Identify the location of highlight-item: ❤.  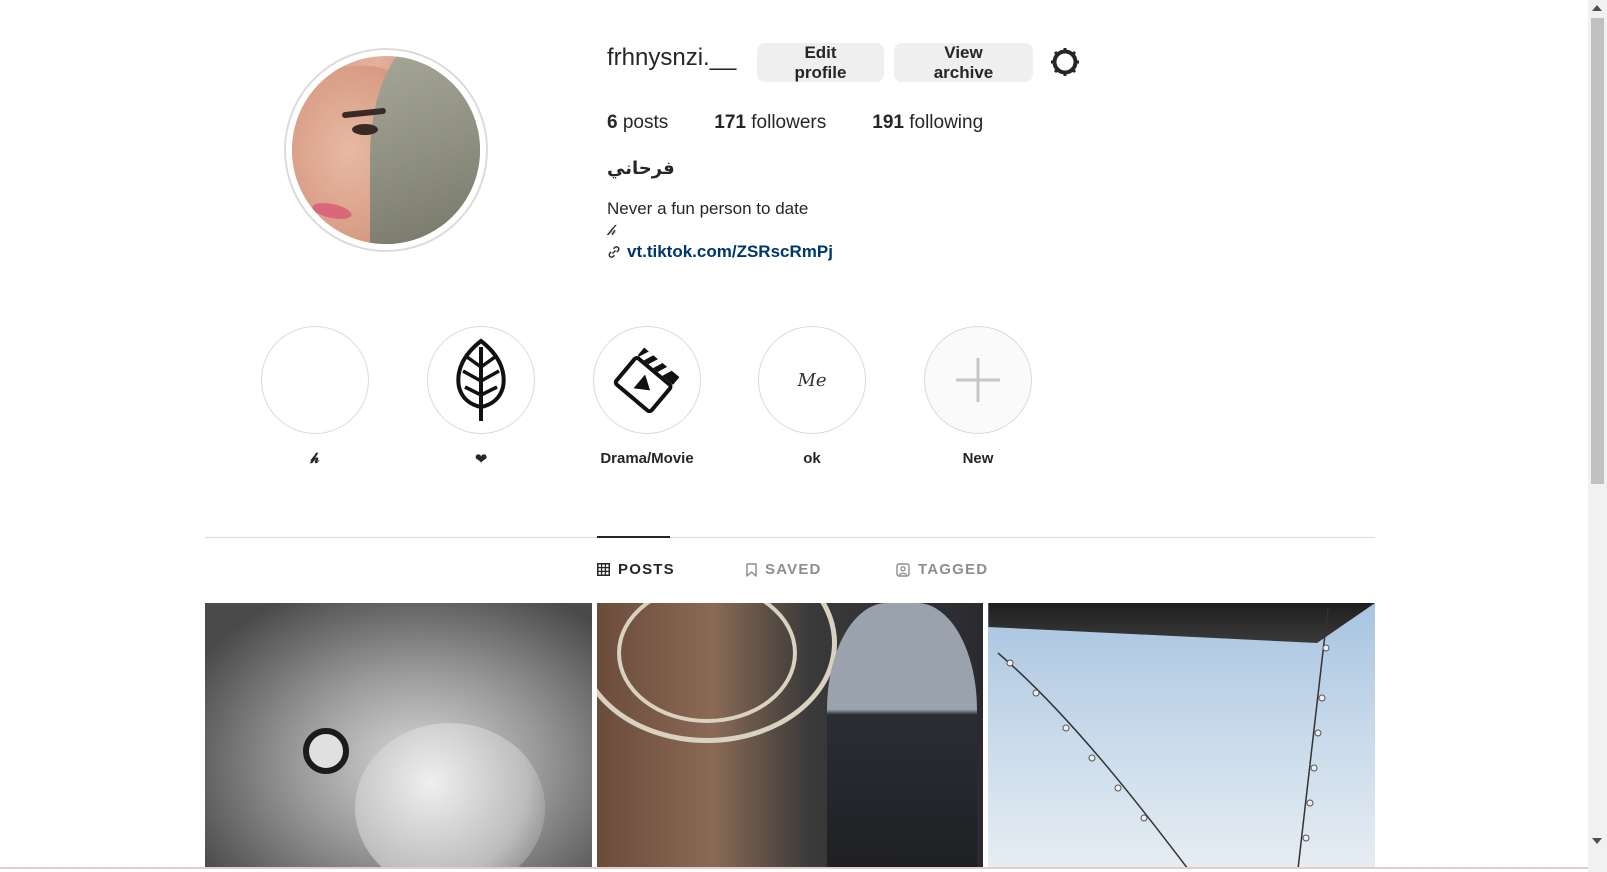
(481, 397).